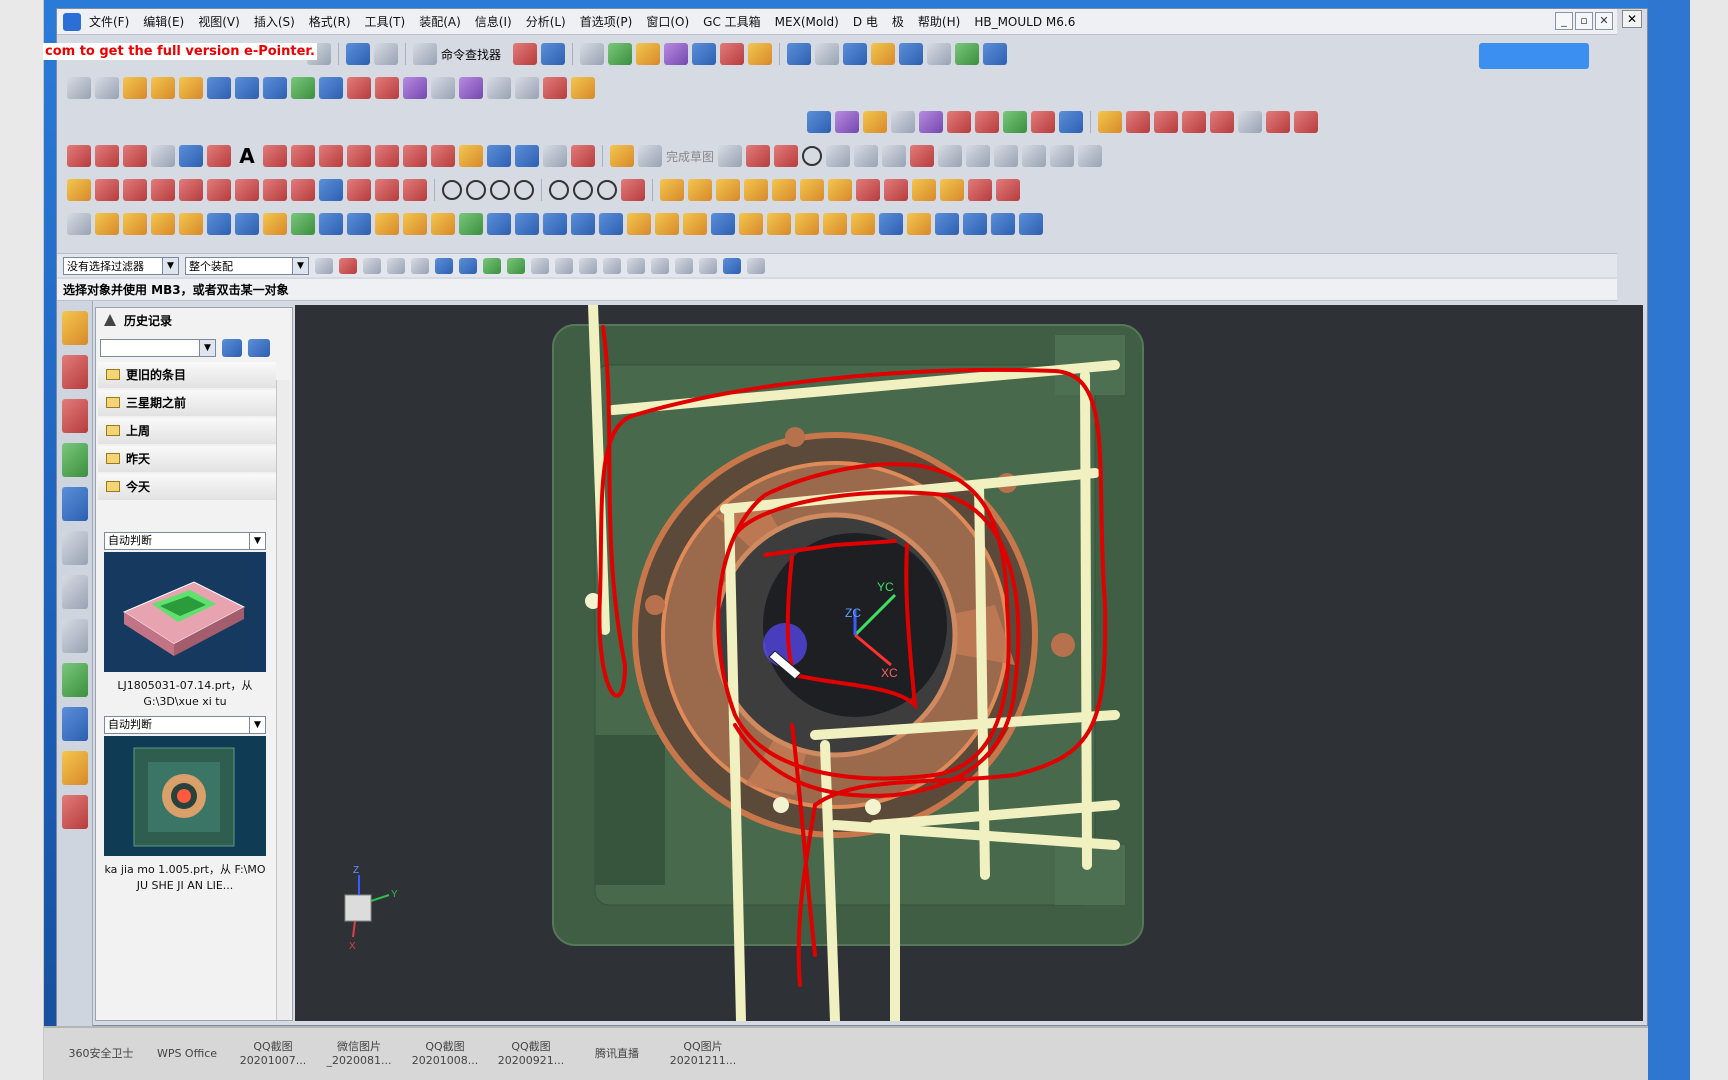 This screenshot has width=1728, height=1080. Describe the element at coordinates (247, 265) in the screenshot. I see `scope-select: 整个装配 ▼` at that location.